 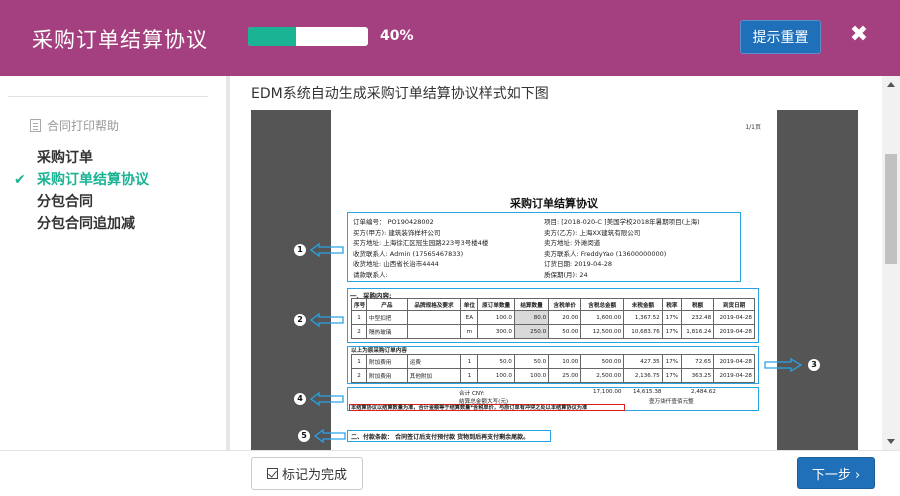 I want to click on info-cell: 买方地址: 上海徐汇区冠生园路223号3号楼4楼, so click(x=421, y=243).